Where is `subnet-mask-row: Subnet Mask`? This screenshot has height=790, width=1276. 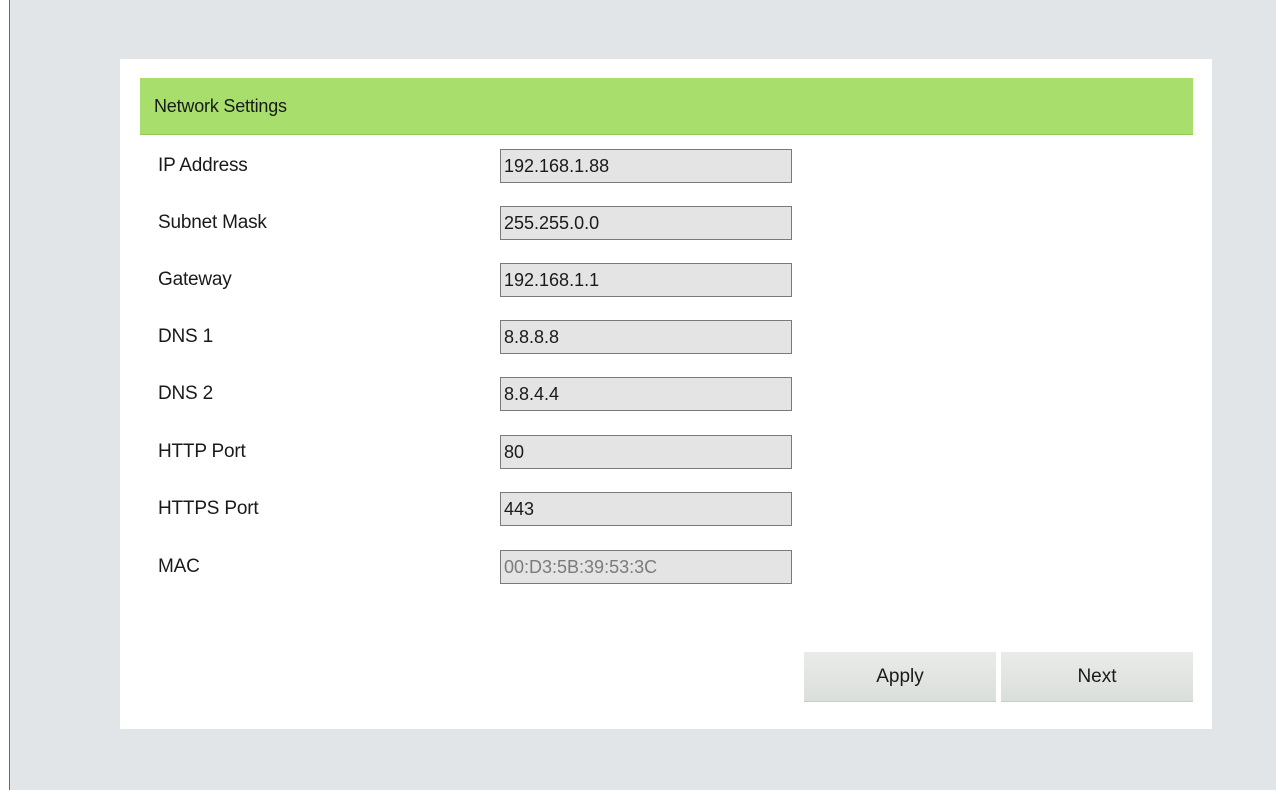
subnet-mask-row: Subnet Mask is located at coordinates (666, 226).